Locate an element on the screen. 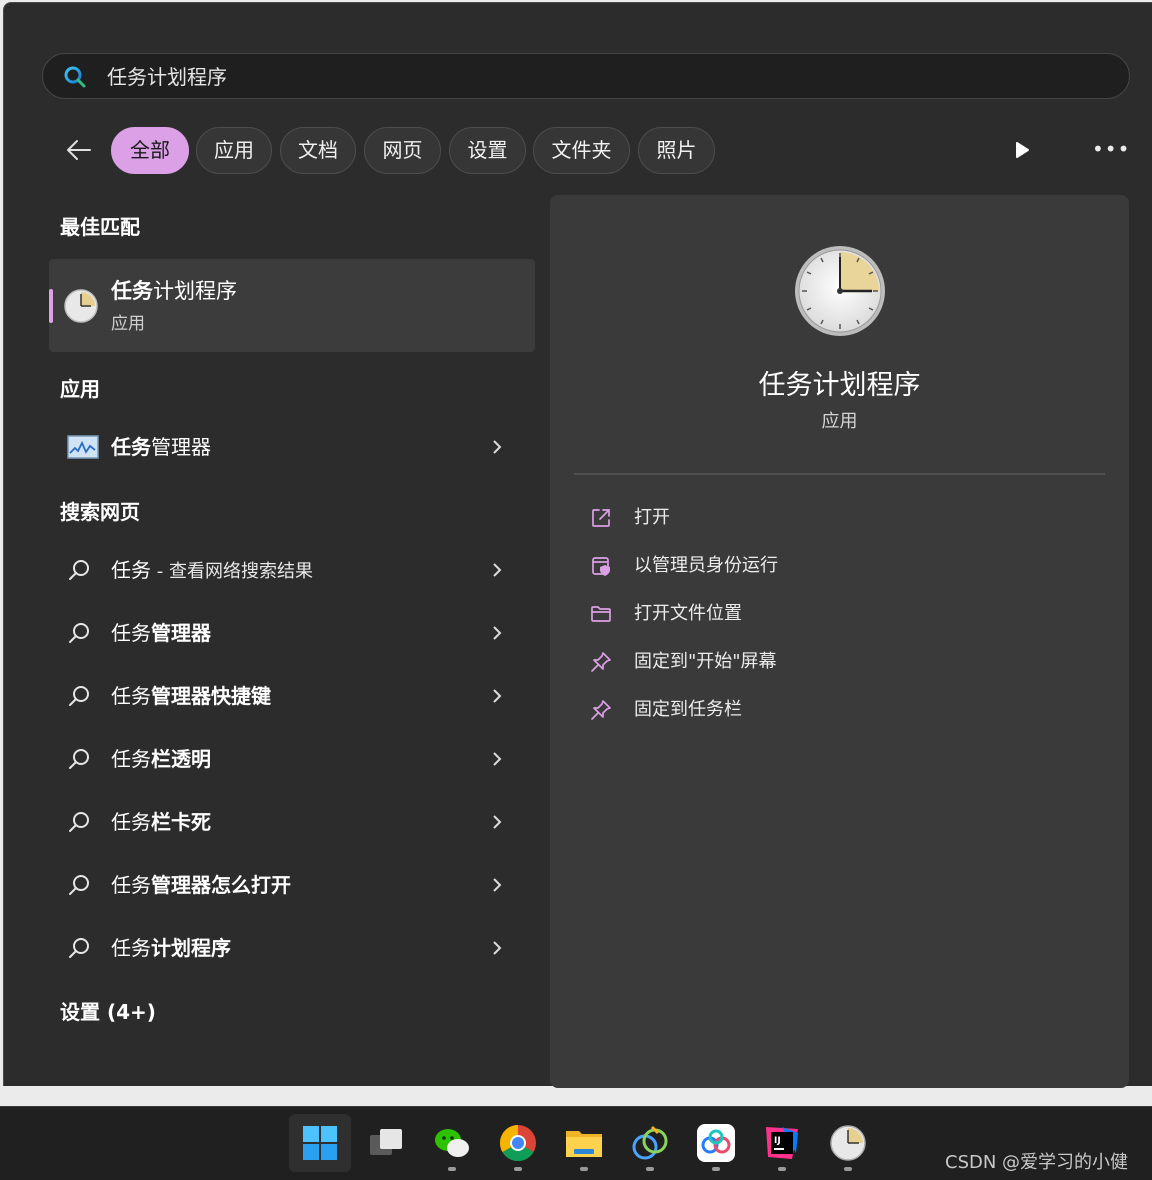 The height and width of the screenshot is (1180, 1152). task-scheduler-taskbar-icon is located at coordinates (848, 1147).